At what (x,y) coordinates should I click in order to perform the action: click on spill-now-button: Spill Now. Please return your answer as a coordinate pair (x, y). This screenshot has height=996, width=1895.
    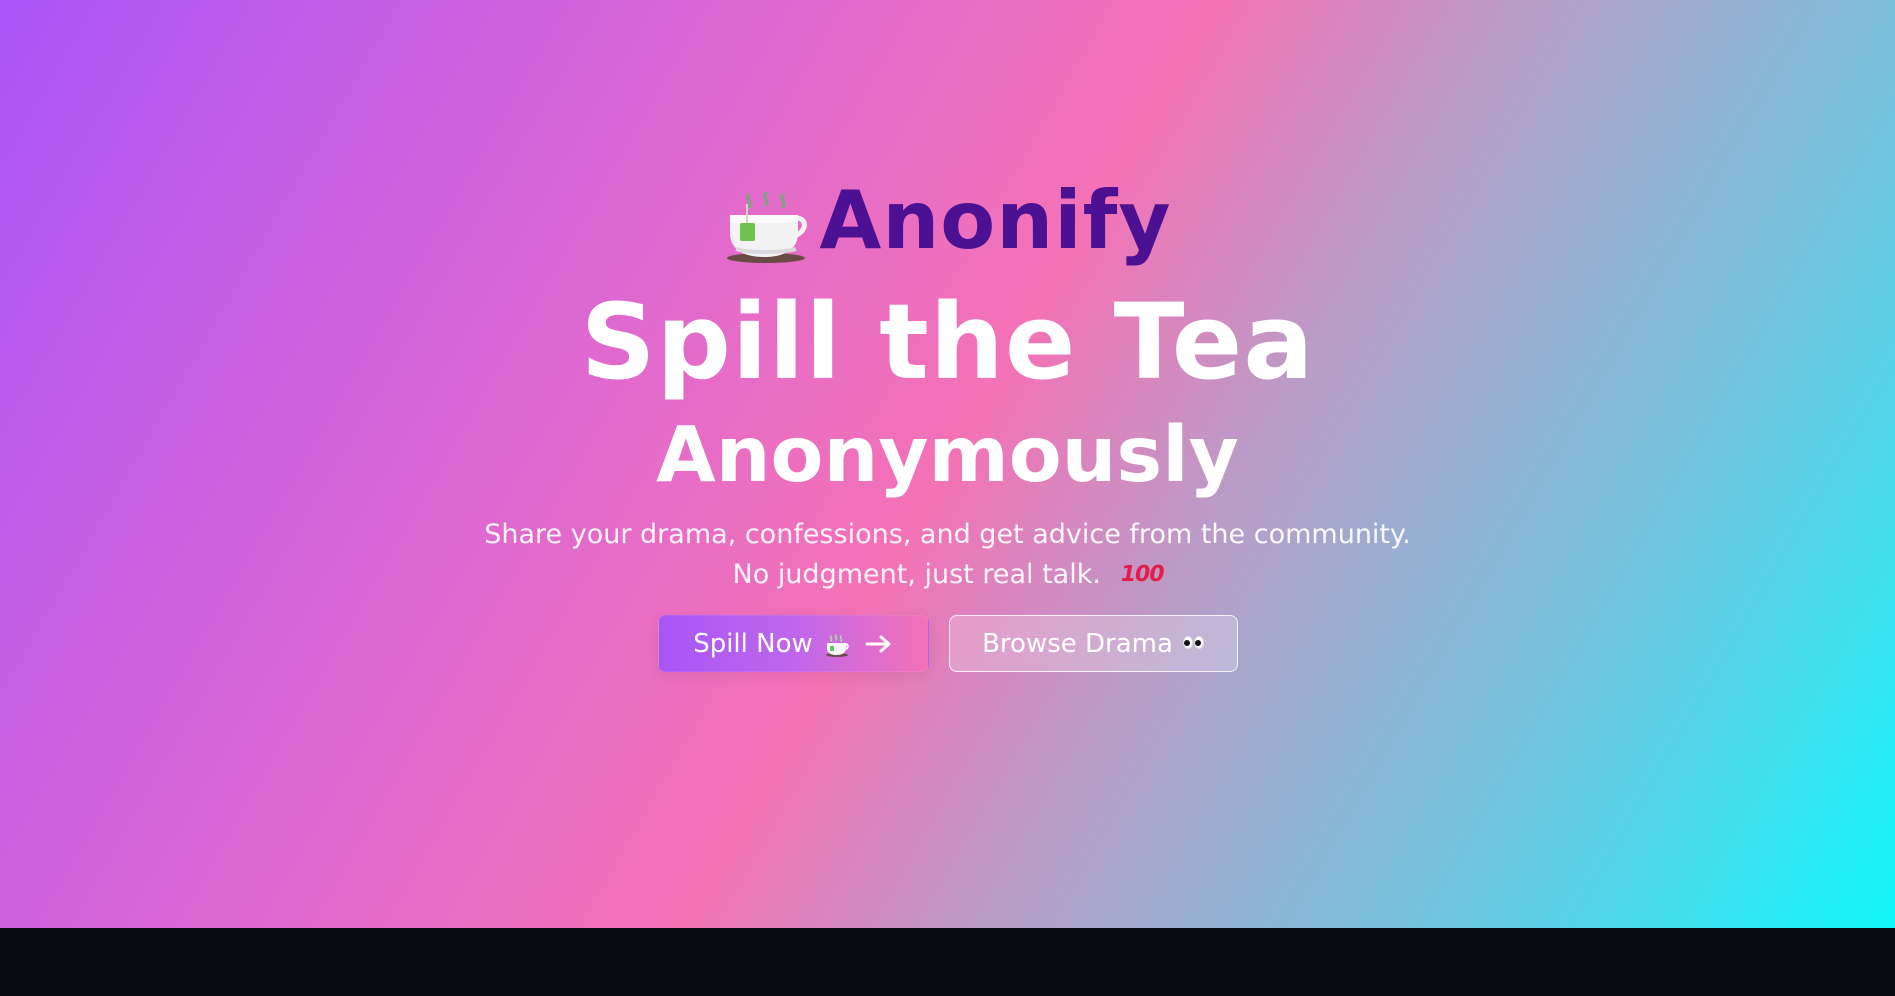
    Looking at the image, I should click on (793, 643).